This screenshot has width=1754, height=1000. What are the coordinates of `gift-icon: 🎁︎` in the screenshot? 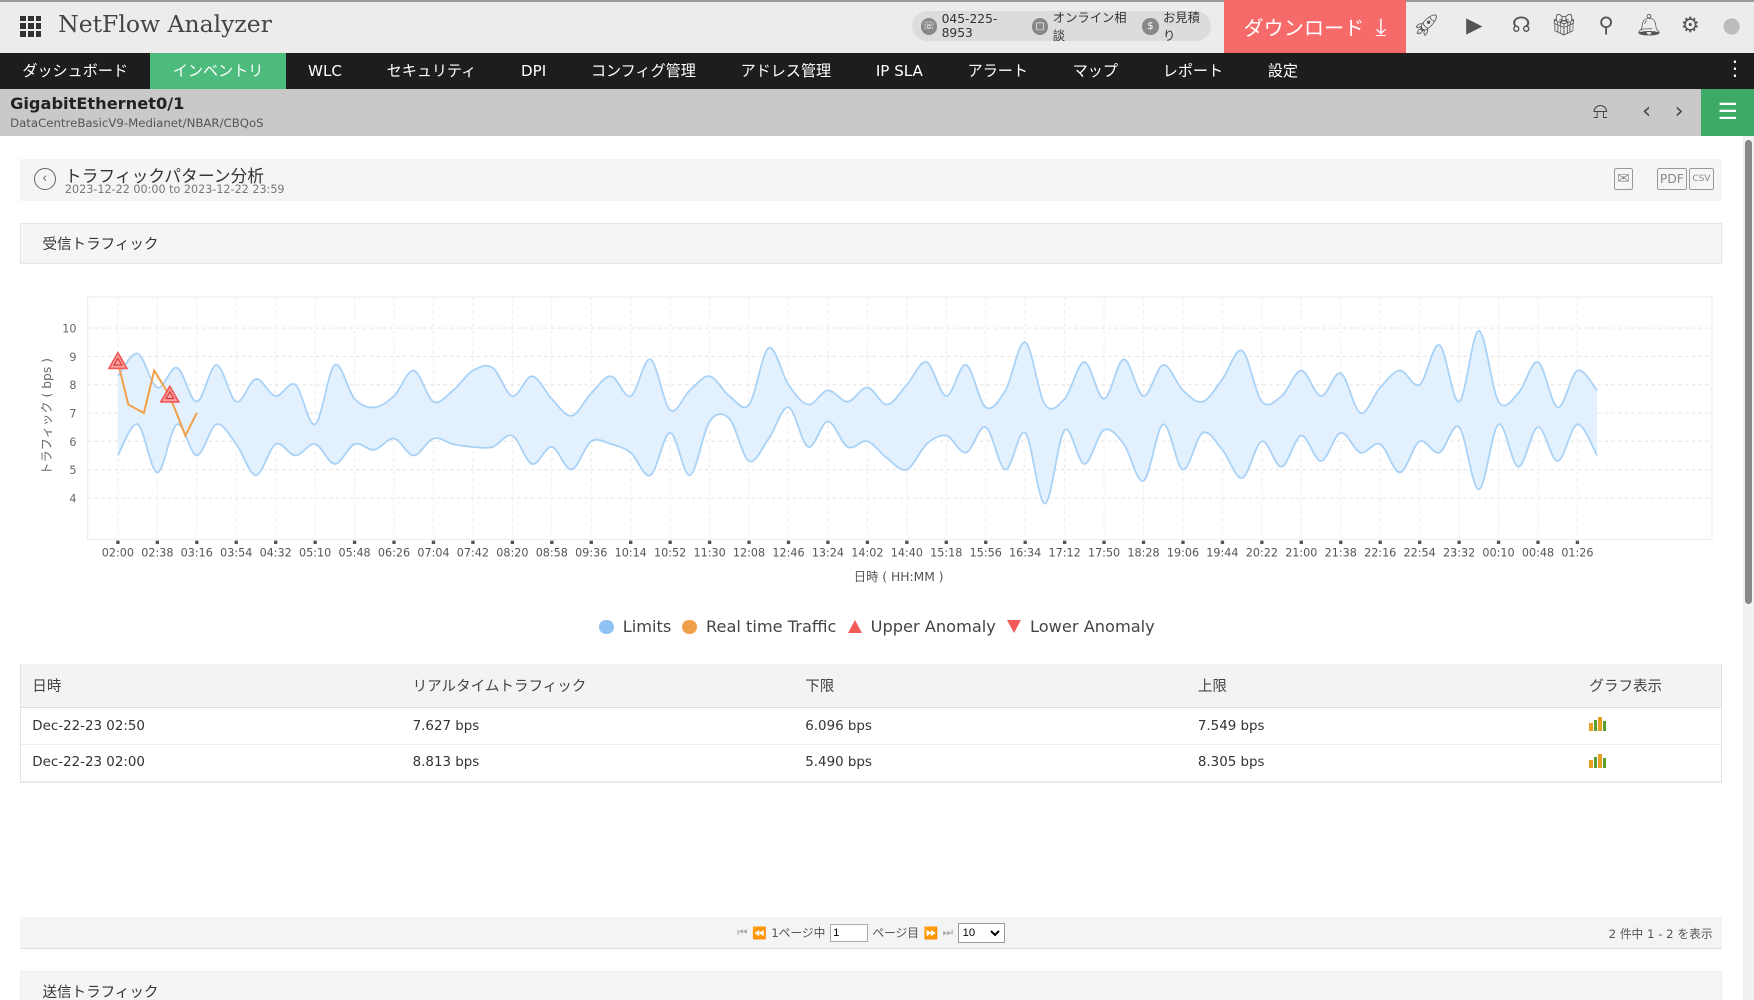 It's located at (1563, 26).